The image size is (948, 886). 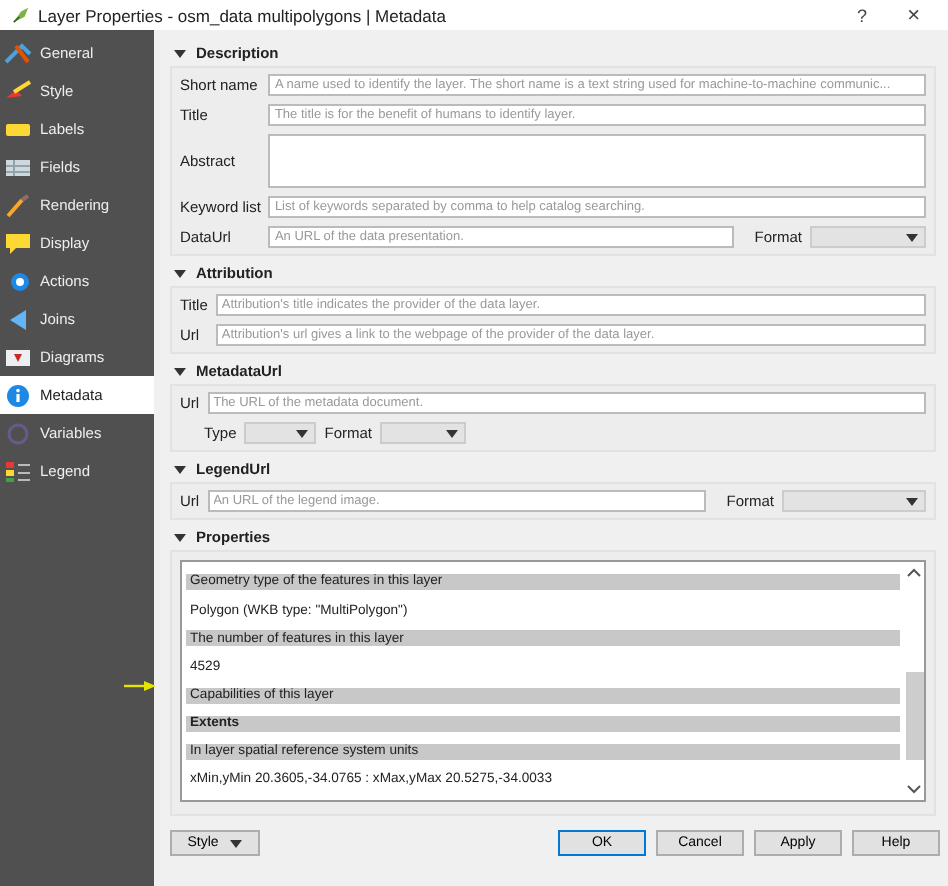 What do you see at coordinates (914, 573) in the screenshot?
I see `scroll-up-icon` at bounding box center [914, 573].